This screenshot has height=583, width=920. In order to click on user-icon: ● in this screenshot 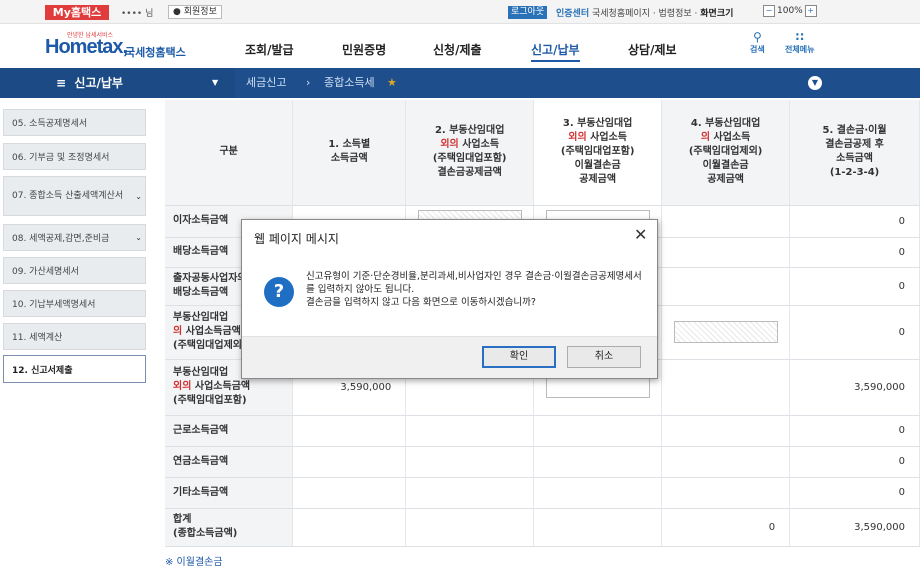, I will do `click(177, 12)`.